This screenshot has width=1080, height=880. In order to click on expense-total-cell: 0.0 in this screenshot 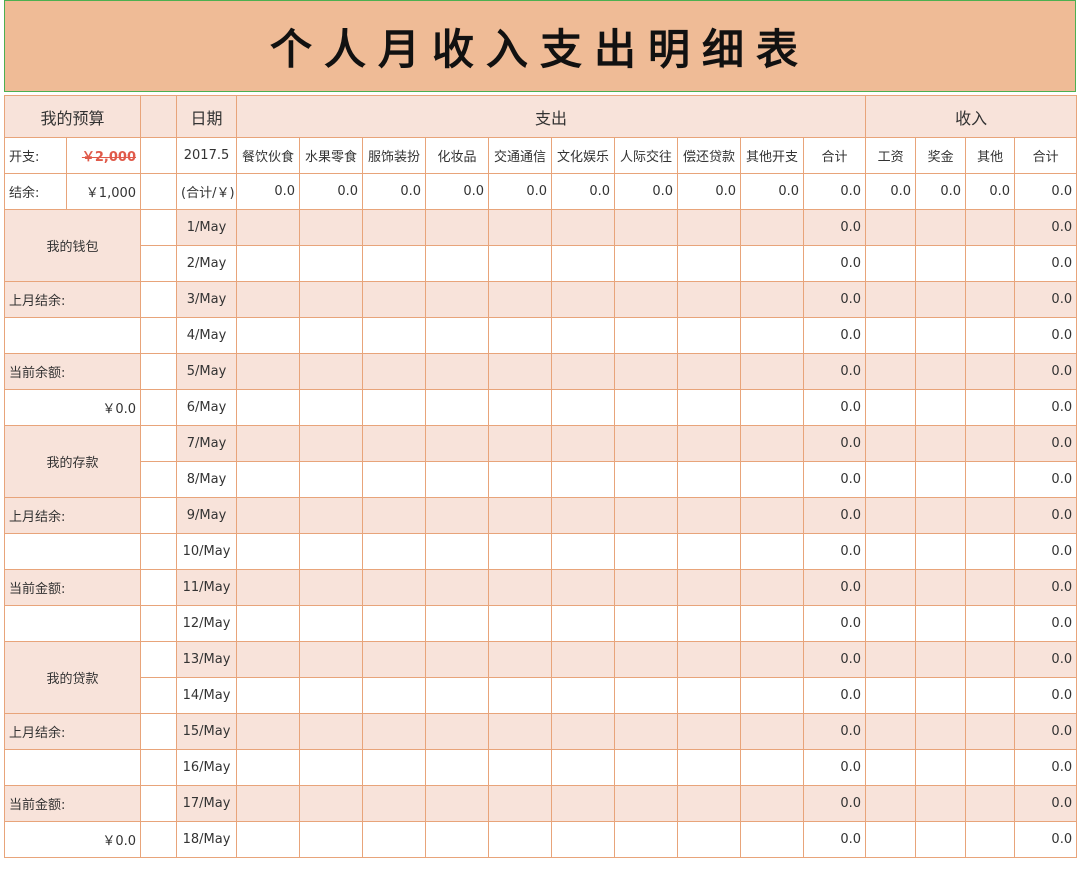, I will do `click(394, 191)`.